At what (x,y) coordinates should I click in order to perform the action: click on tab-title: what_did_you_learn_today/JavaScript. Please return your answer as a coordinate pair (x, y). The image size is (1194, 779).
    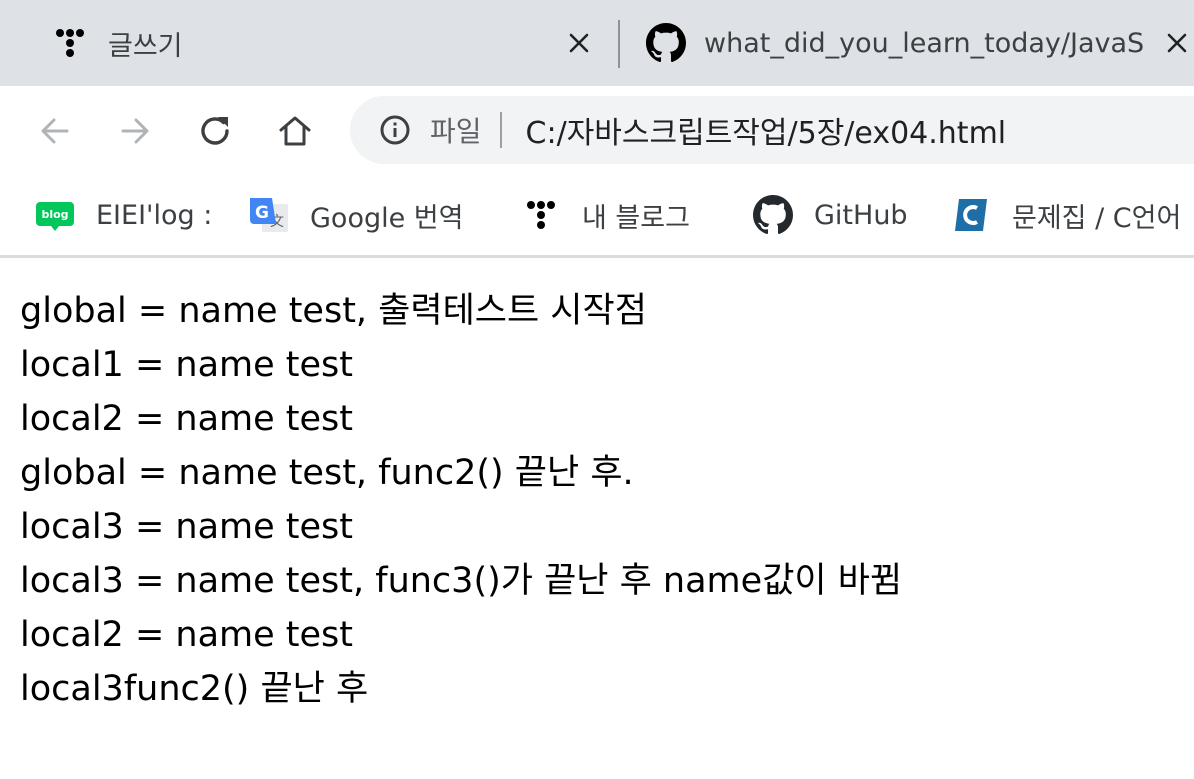
    Looking at the image, I should click on (924, 43).